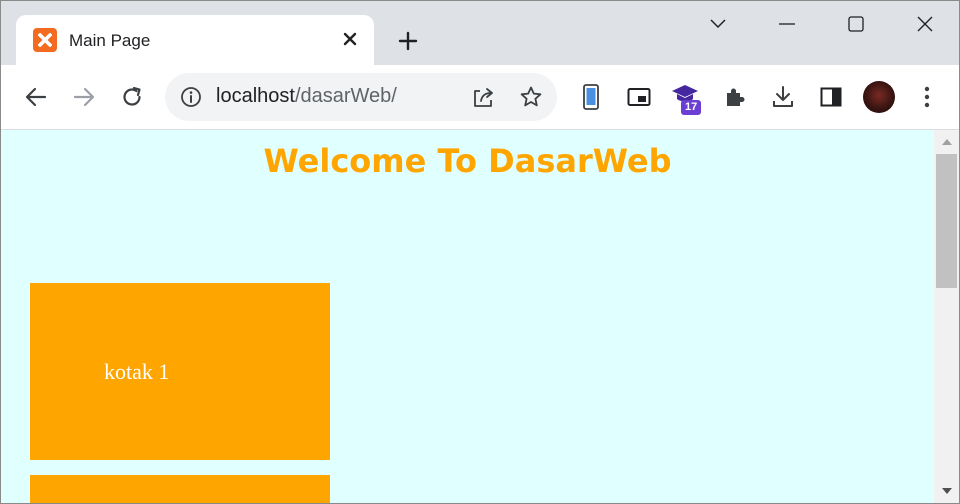 The image size is (960, 504). What do you see at coordinates (687, 98) in the screenshot?
I see `extension-graduation-icon: 17` at bounding box center [687, 98].